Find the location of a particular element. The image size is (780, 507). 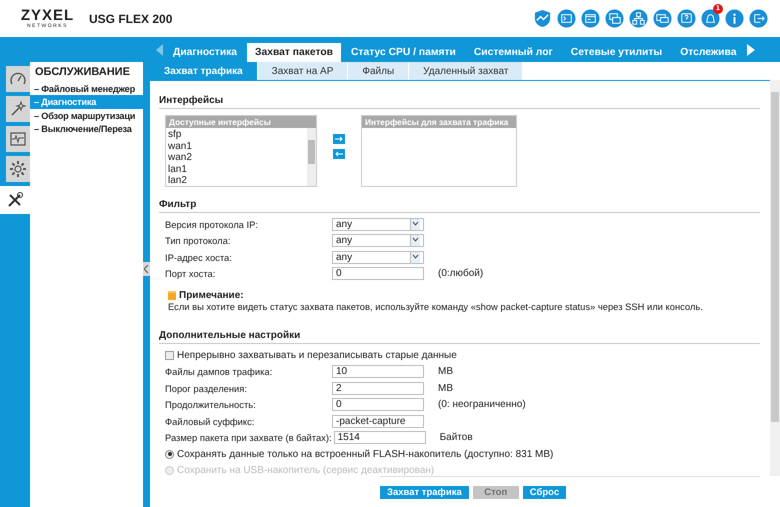

note-text: Если вы хотите видеть статус захвата пакетов, используйте команду «show packet-capture status» через SSH или консоль. is located at coordinates (436, 306).